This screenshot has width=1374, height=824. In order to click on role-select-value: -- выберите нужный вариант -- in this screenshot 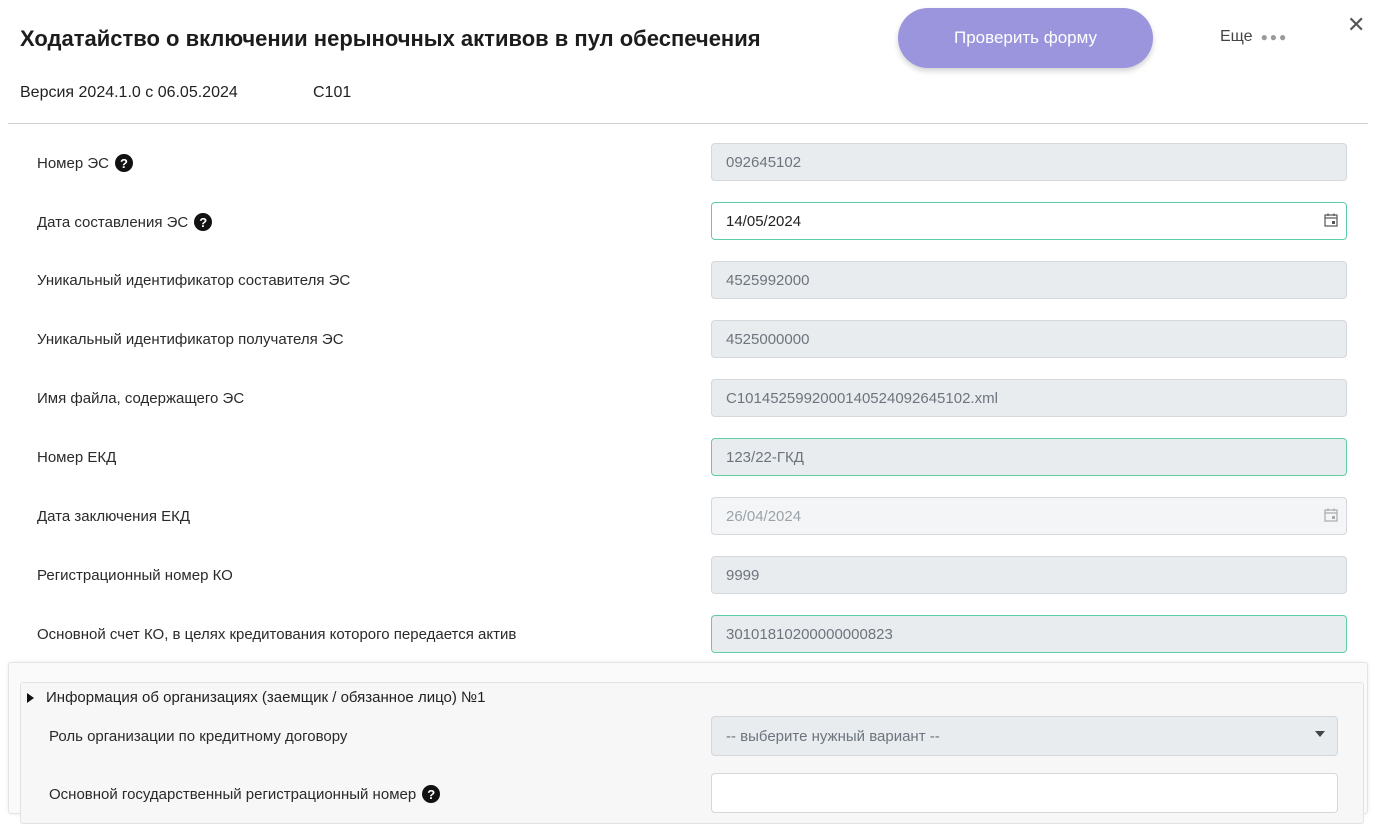, I will do `click(833, 736)`.